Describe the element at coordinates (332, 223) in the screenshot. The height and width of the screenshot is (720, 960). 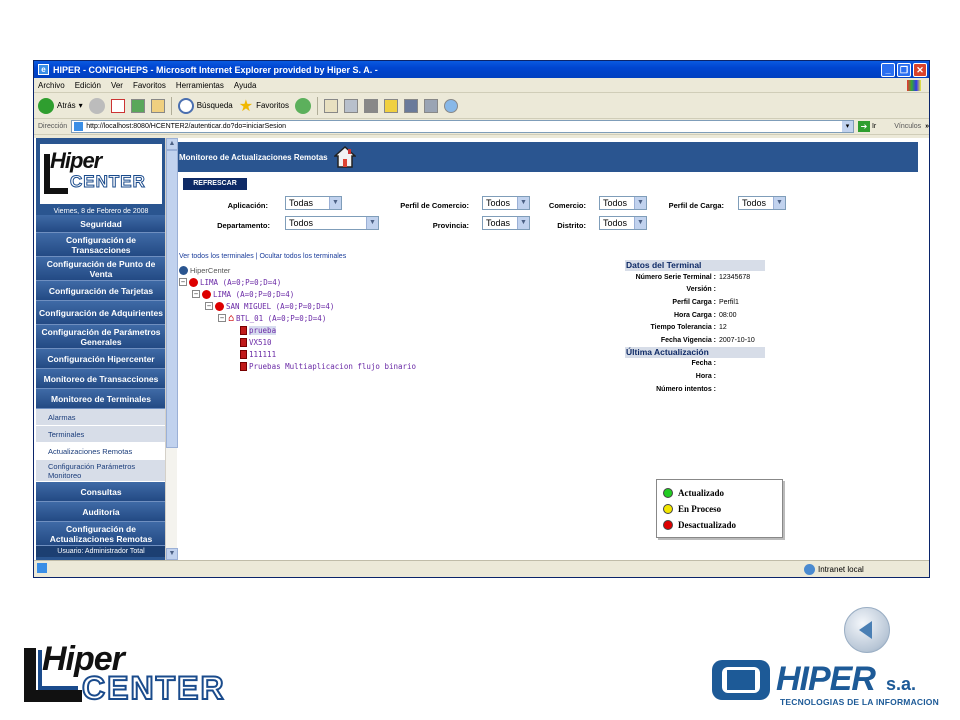
I see `departamento-select: Todos ▼` at that location.